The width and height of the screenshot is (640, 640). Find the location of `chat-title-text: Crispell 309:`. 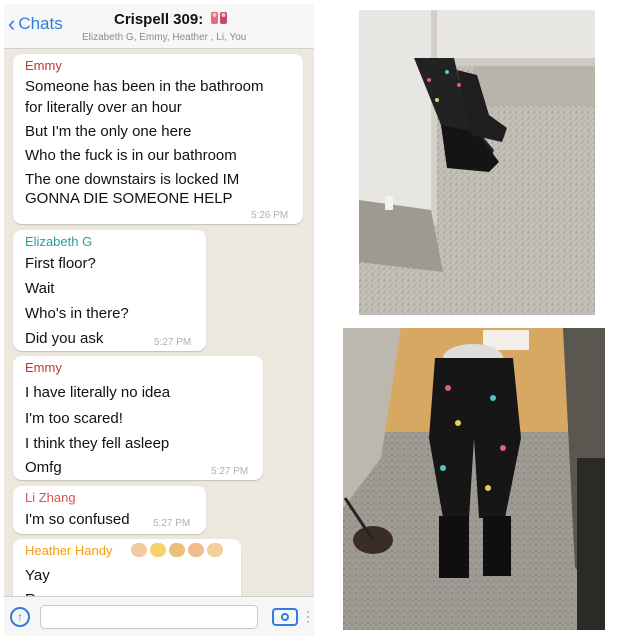

chat-title-text: Crispell 309: is located at coordinates (159, 19).